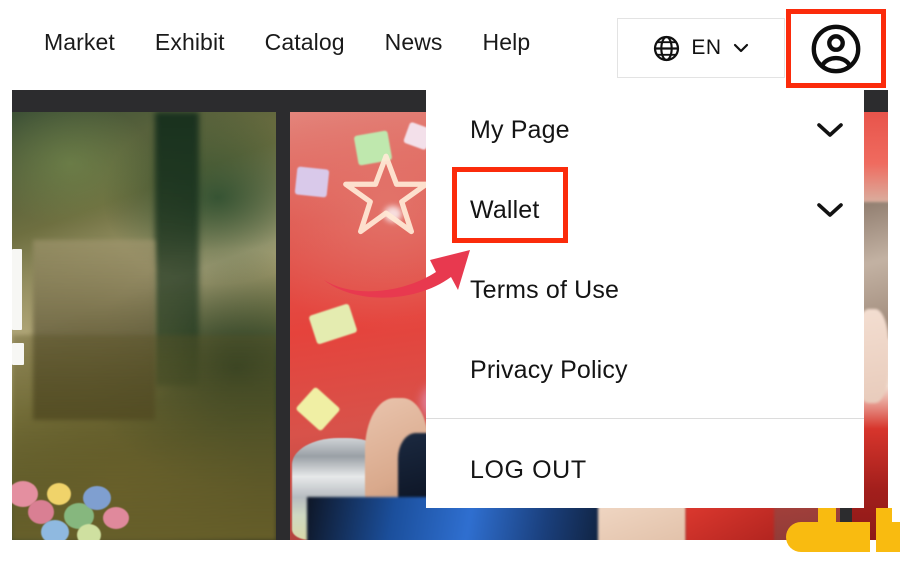  Describe the element at coordinates (645, 290) in the screenshot. I see `menu-item-terms-of-use: Terms of Use` at that location.